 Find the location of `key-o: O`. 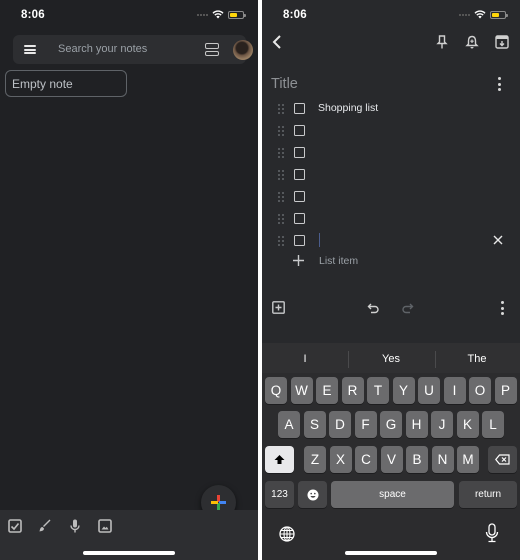

key-o: O is located at coordinates (480, 390).